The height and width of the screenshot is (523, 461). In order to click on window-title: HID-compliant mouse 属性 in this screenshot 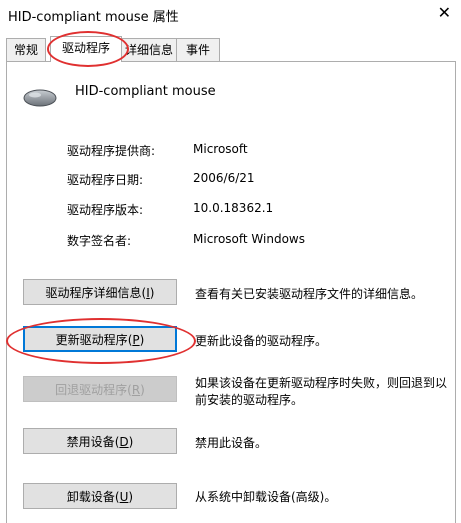, I will do `click(93, 17)`.